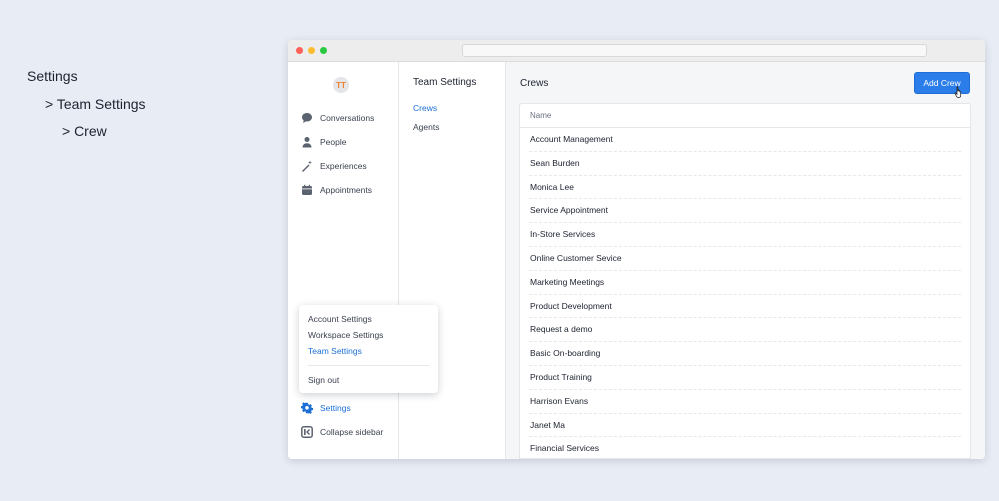  I want to click on table-row: Product Development, so click(745, 307).